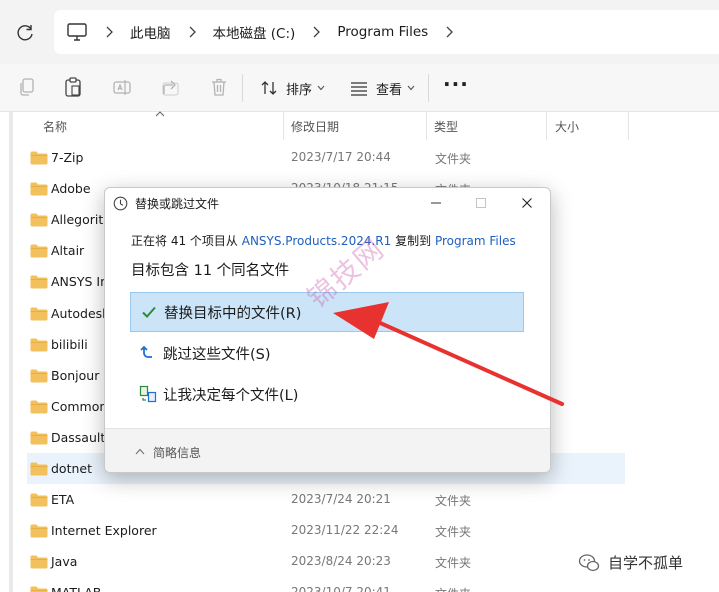  Describe the element at coordinates (78, 437) in the screenshot. I see `file-name: Dassault` at that location.